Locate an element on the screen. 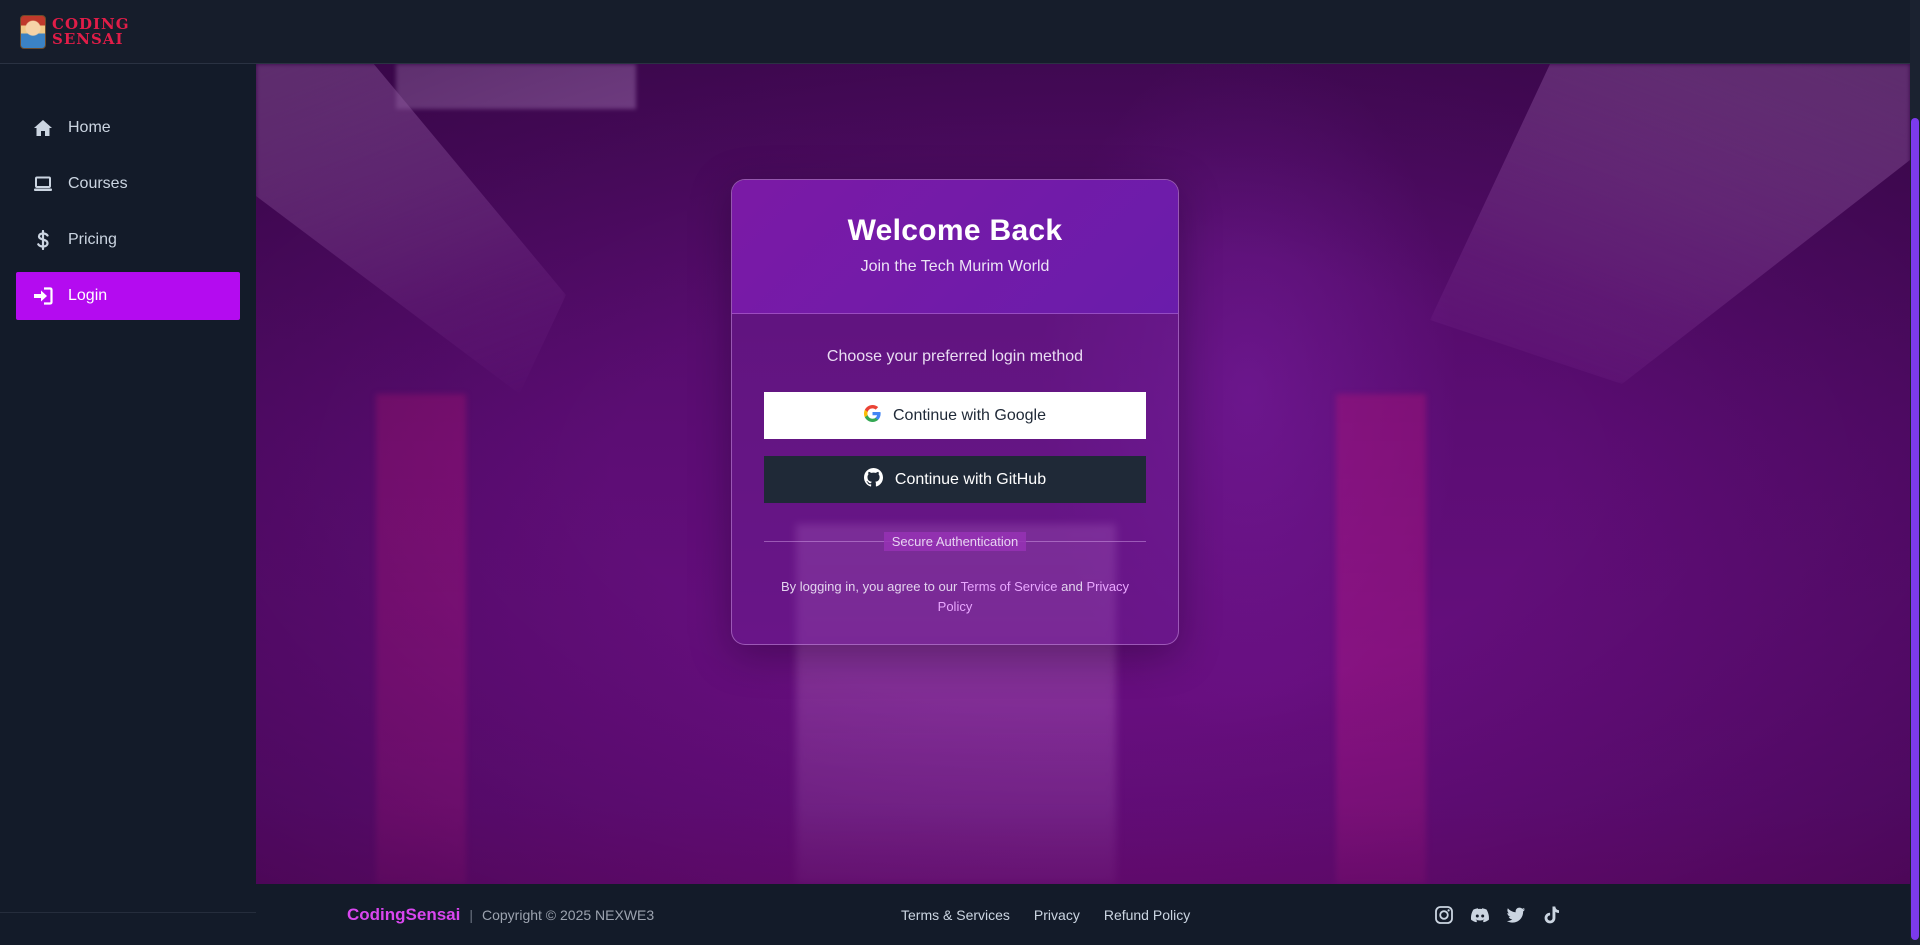 This screenshot has width=1920, height=945. secure-auth-label: Secure Authentication is located at coordinates (955, 541).